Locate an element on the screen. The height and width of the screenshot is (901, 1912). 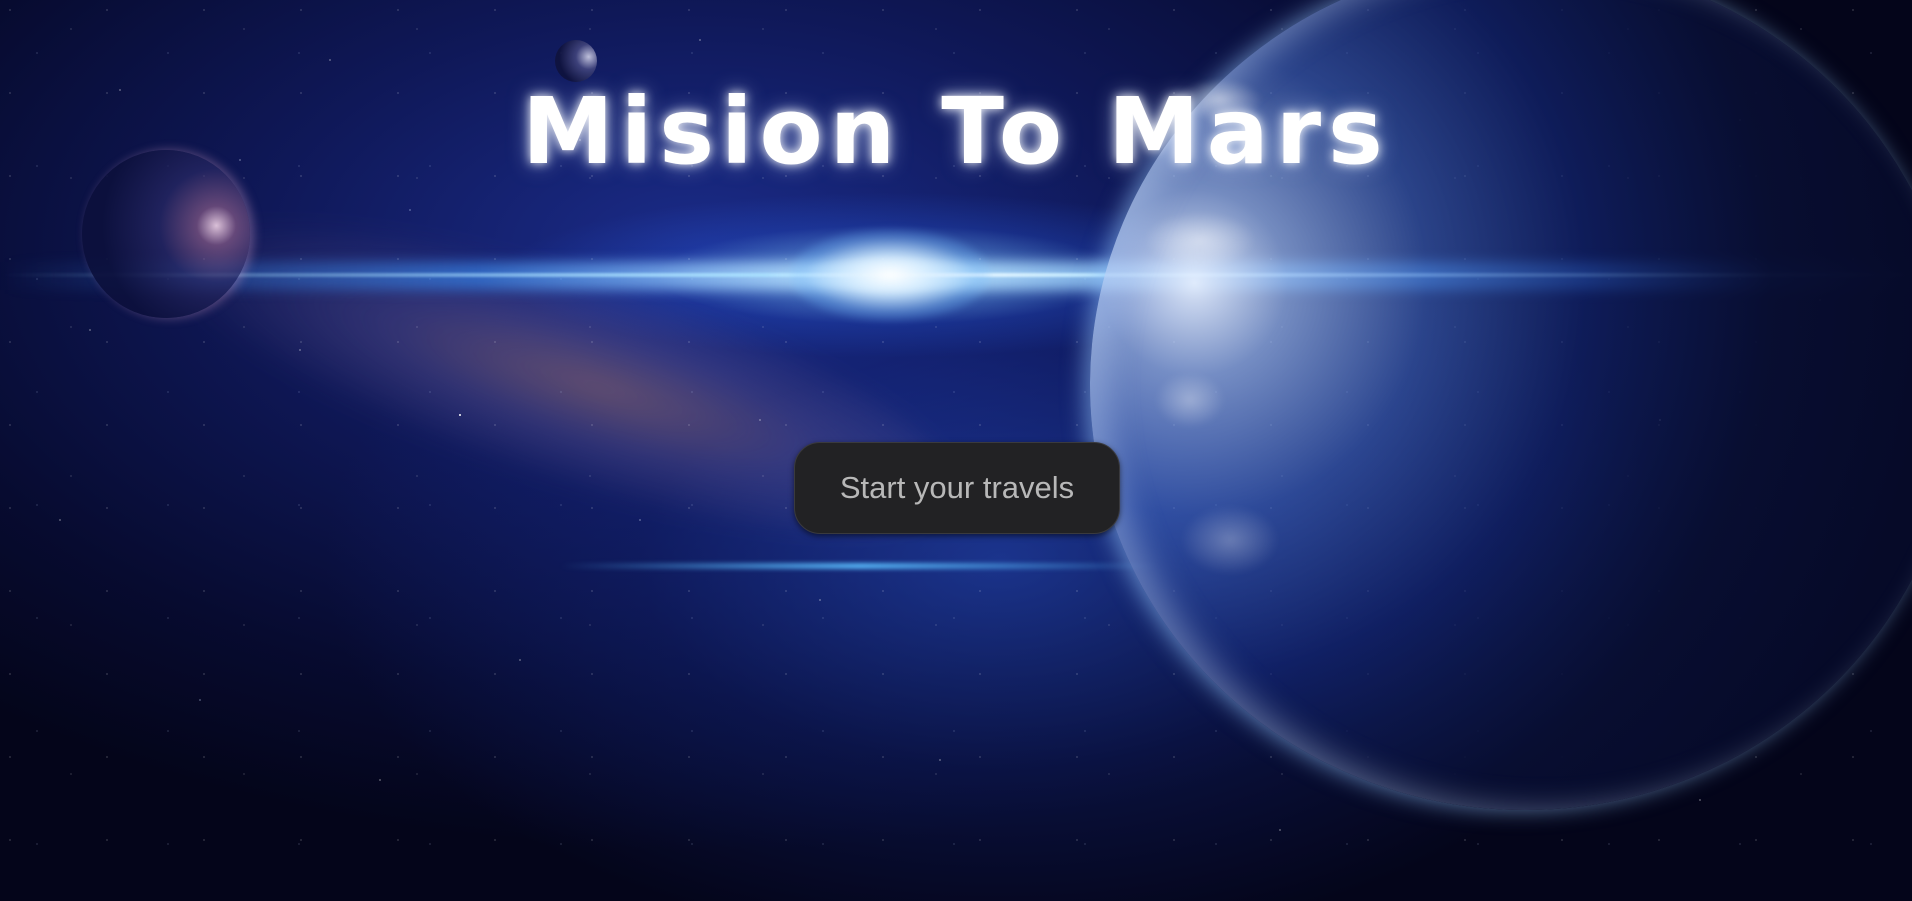
moon is located at coordinates (576, 61).